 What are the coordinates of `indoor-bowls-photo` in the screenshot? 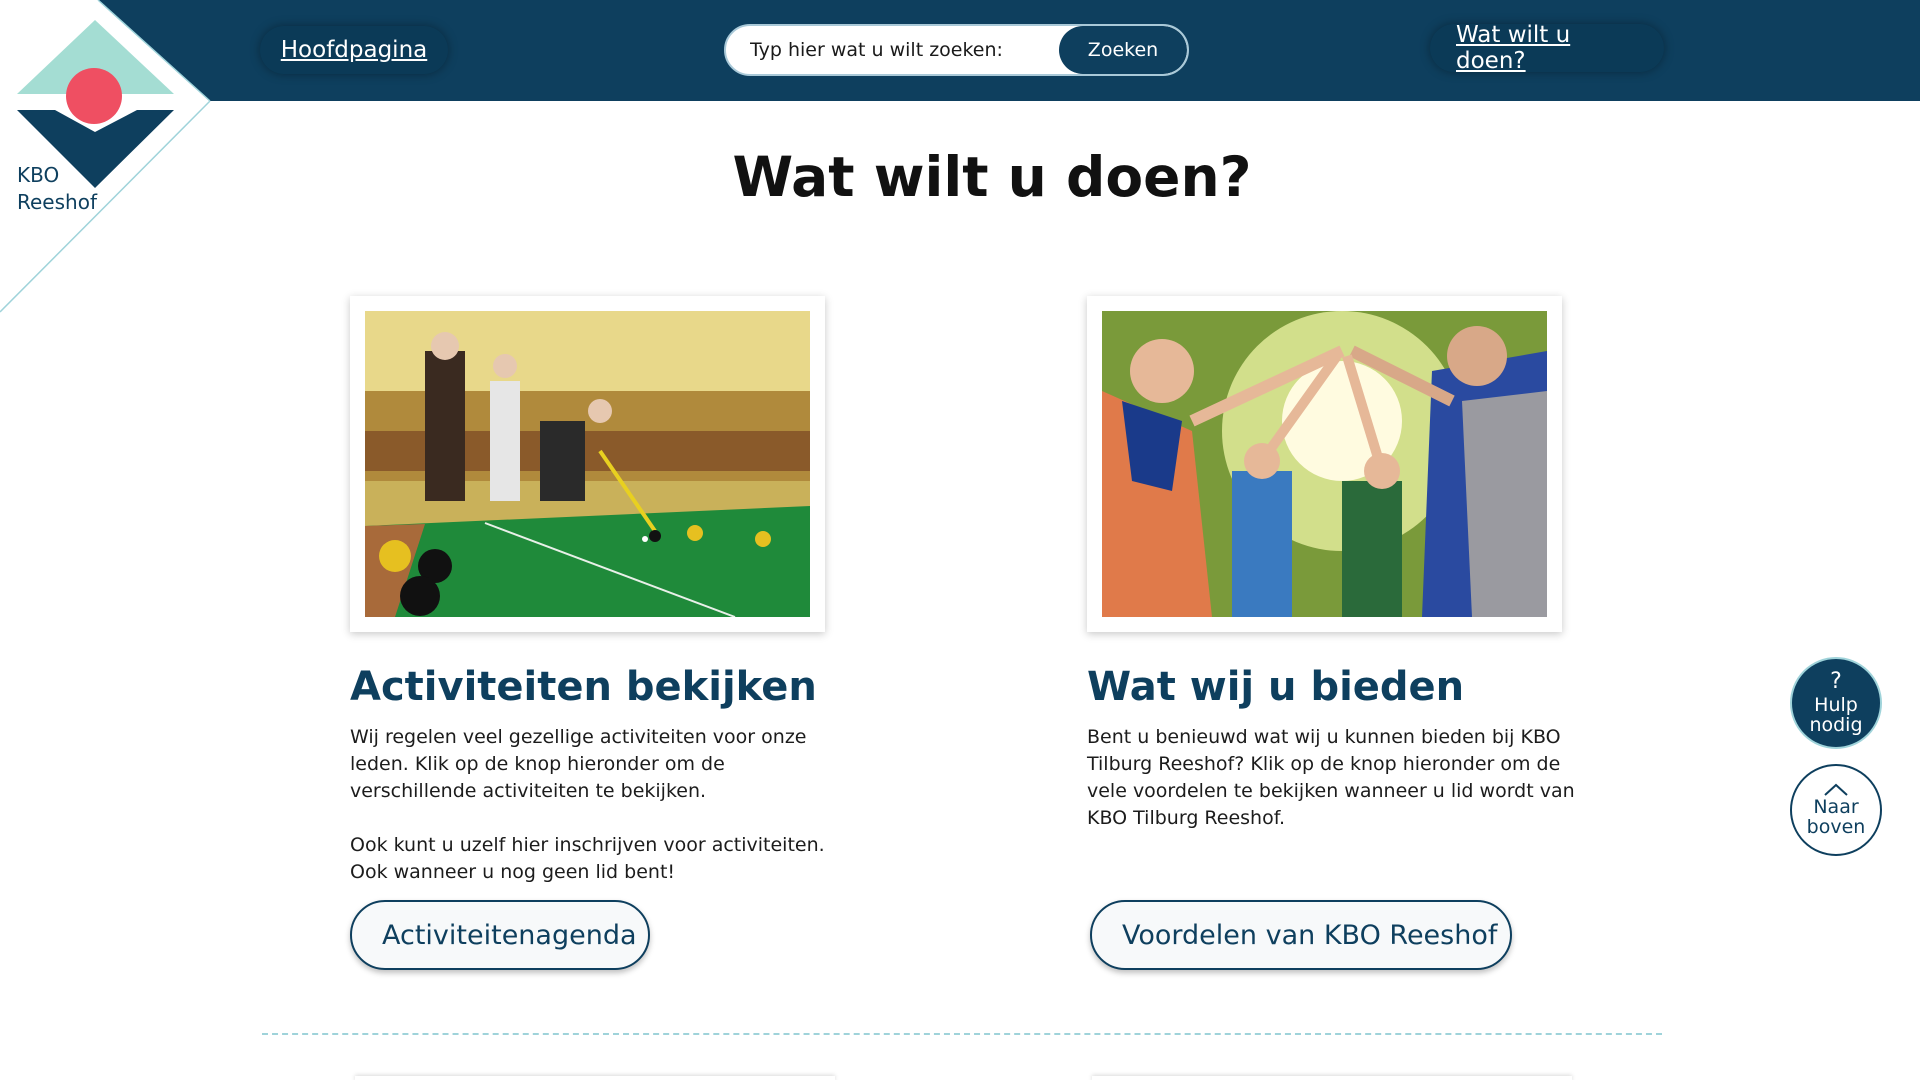 It's located at (587, 464).